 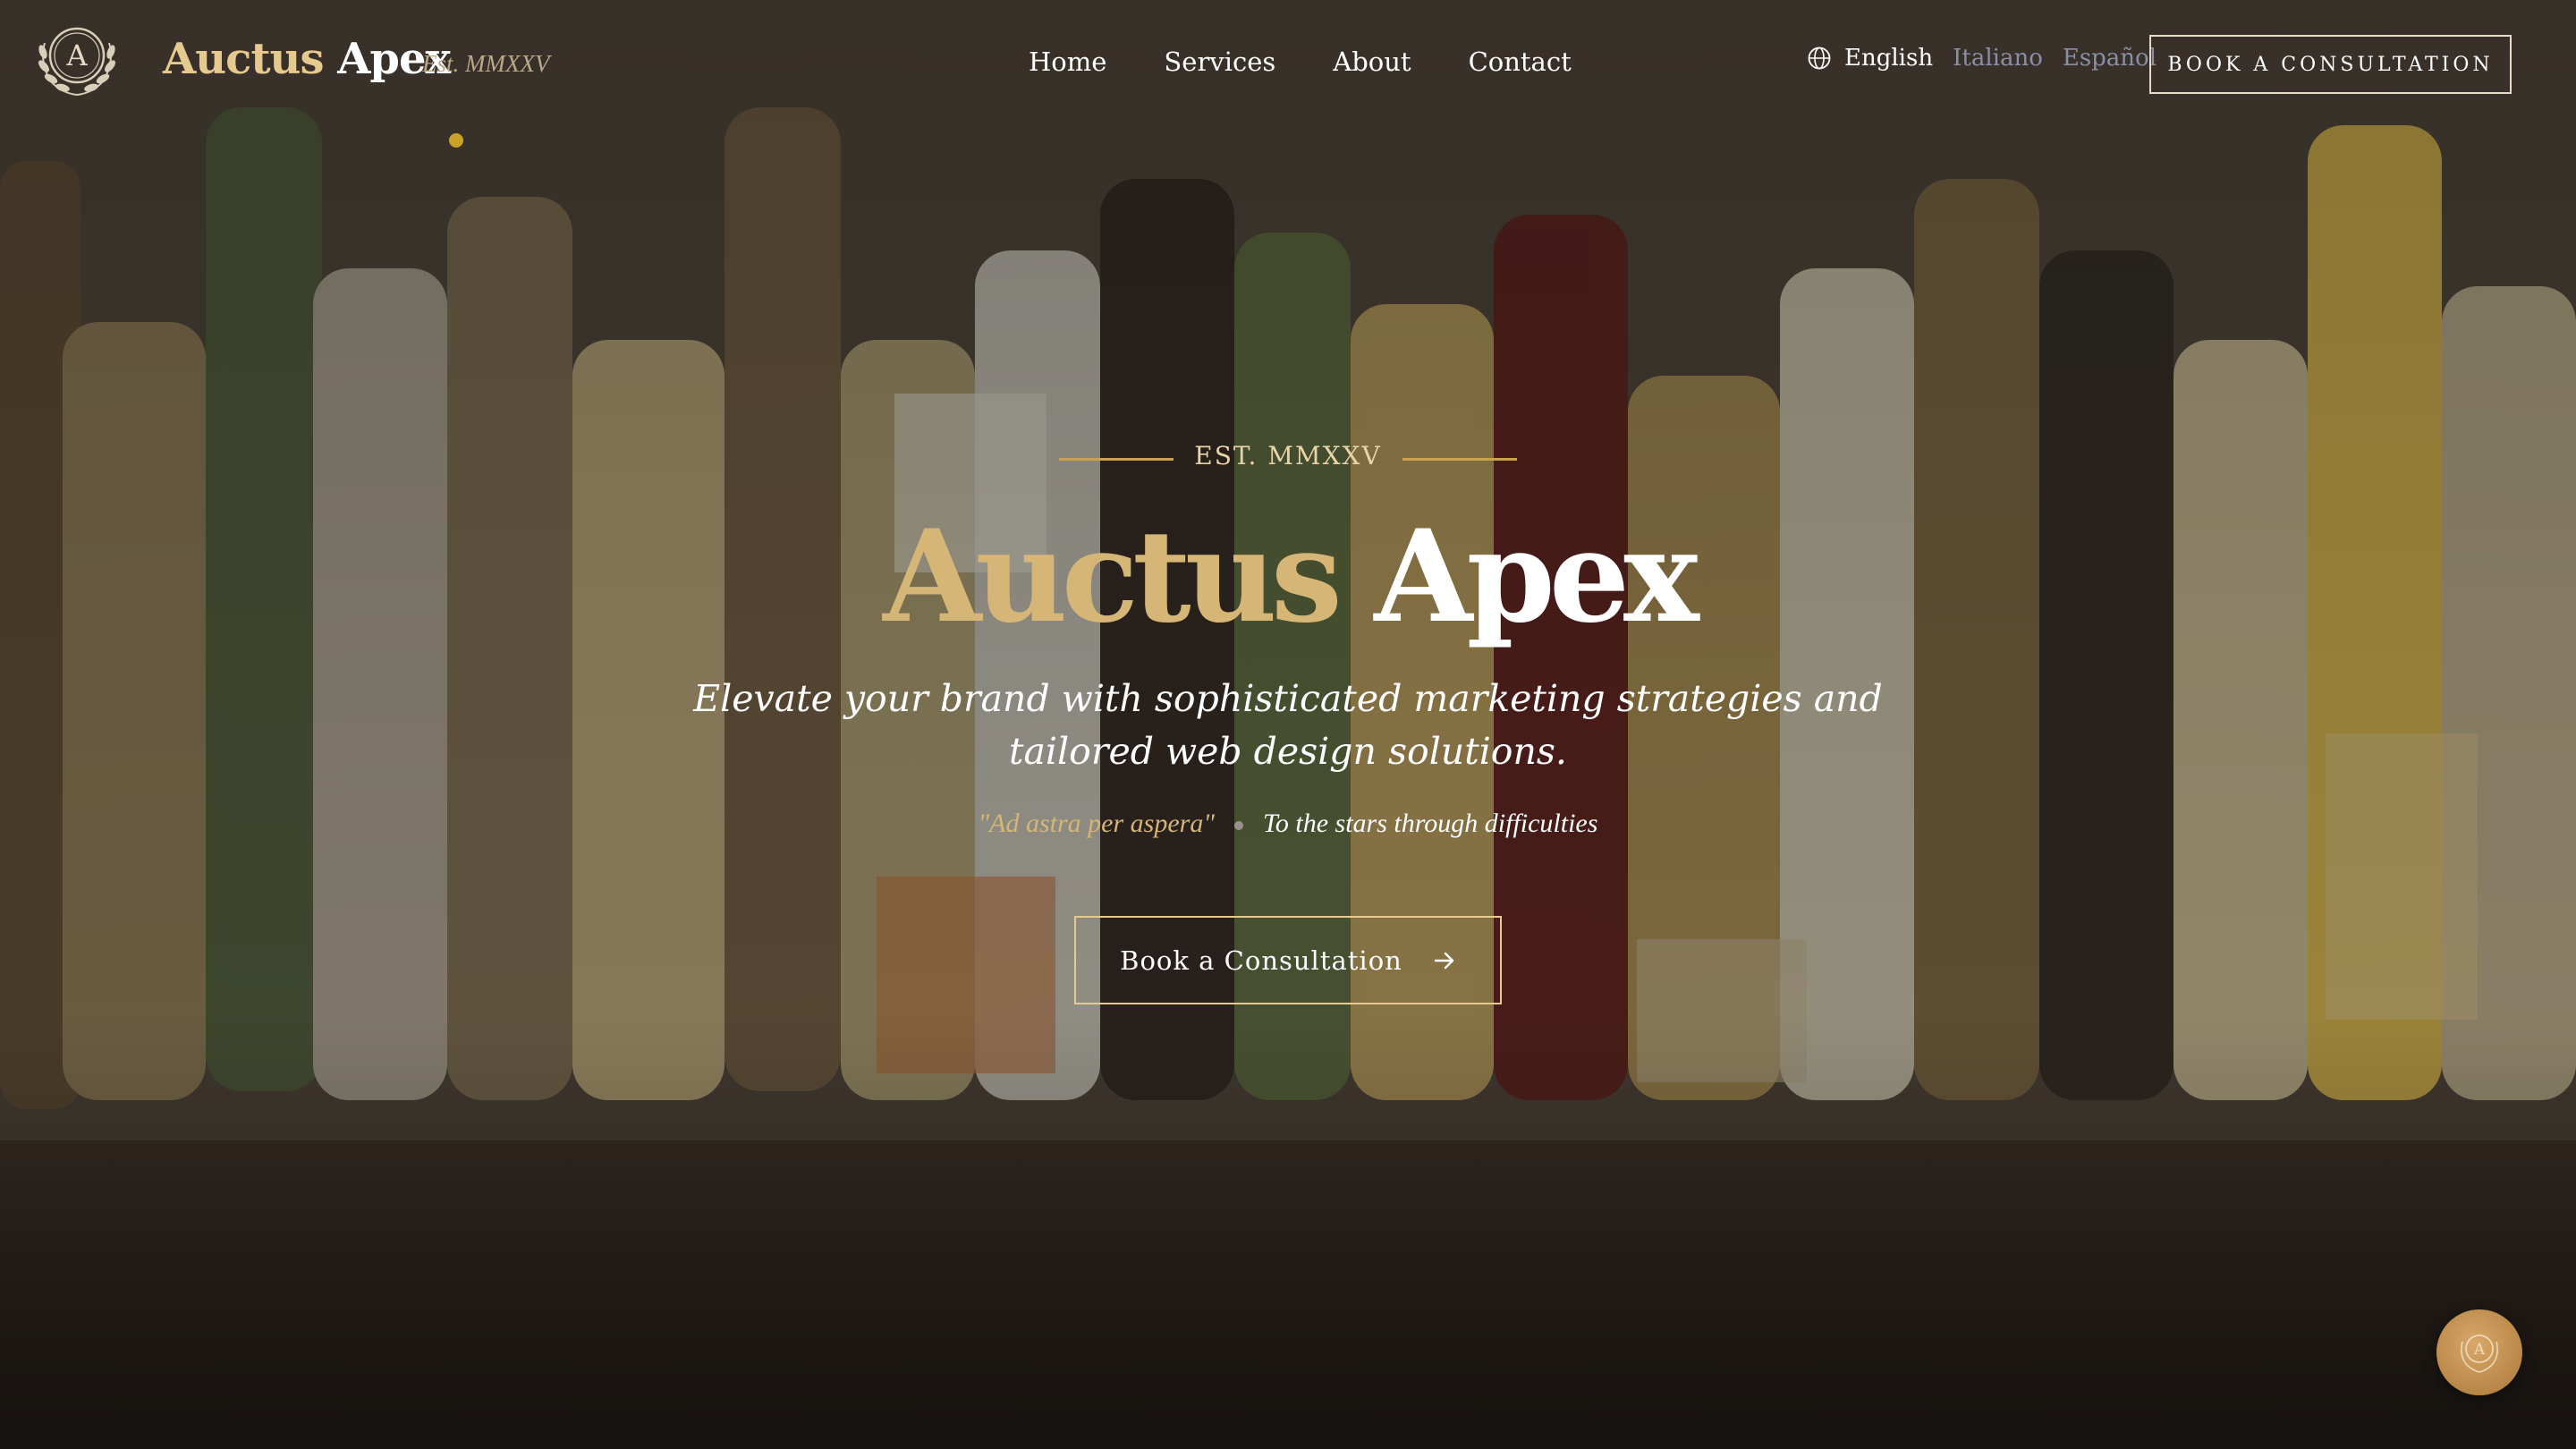 I want to click on motto-separator-dot, so click(x=1238, y=826).